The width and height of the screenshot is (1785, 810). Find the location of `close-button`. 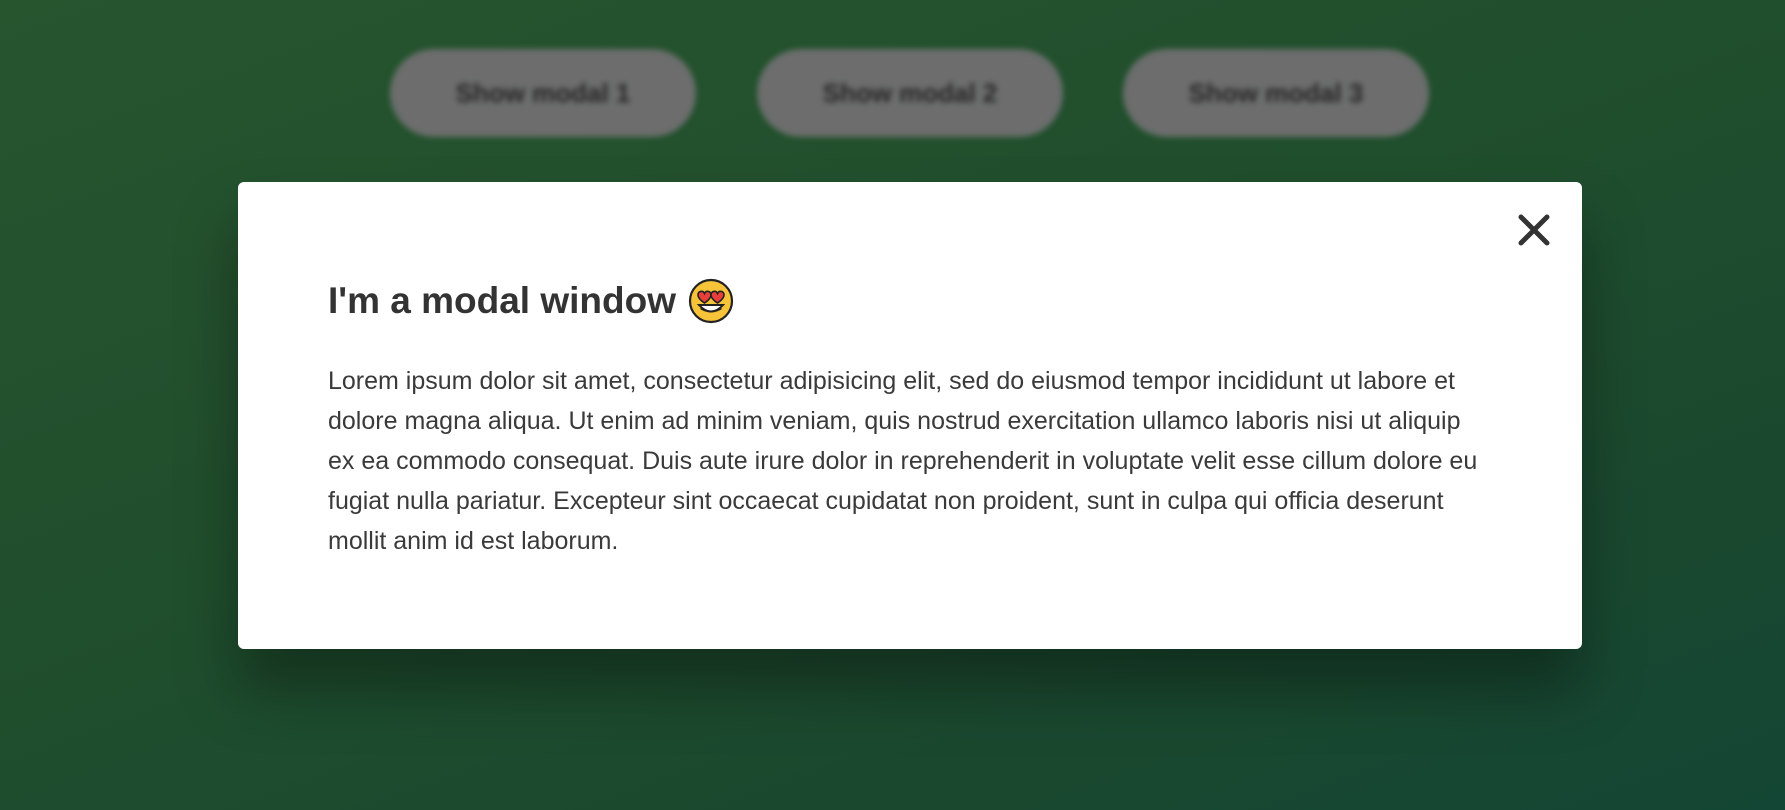

close-button is located at coordinates (1534, 230).